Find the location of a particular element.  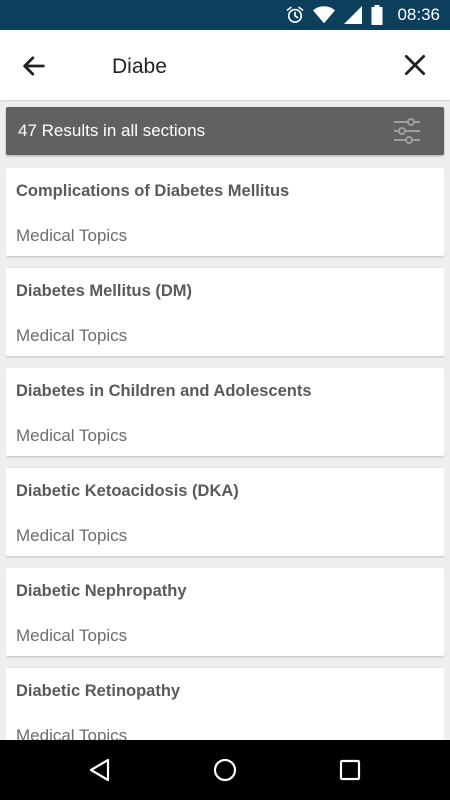

results-count-label: 47 Results in all sections is located at coordinates (112, 130).